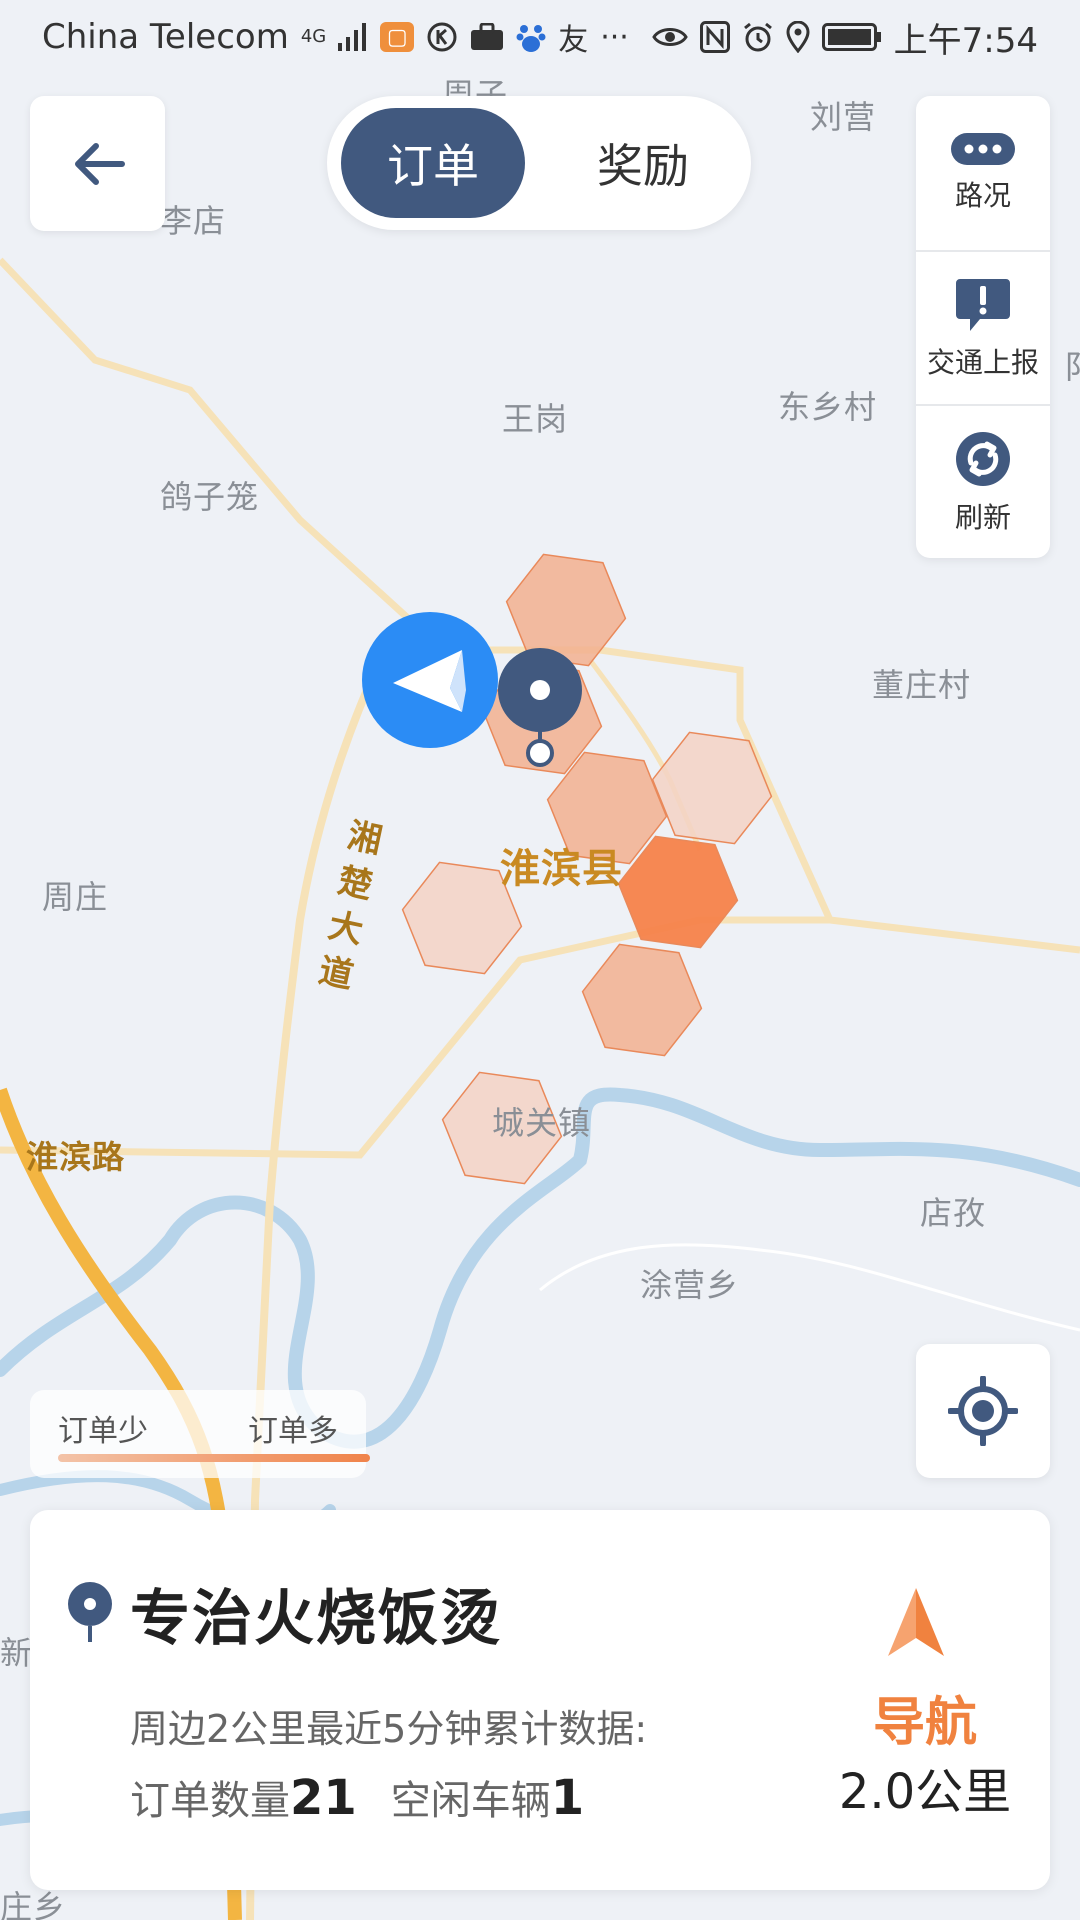 The image size is (1080, 1920). What do you see at coordinates (193, 221) in the screenshot?
I see `map-label: 李店` at bounding box center [193, 221].